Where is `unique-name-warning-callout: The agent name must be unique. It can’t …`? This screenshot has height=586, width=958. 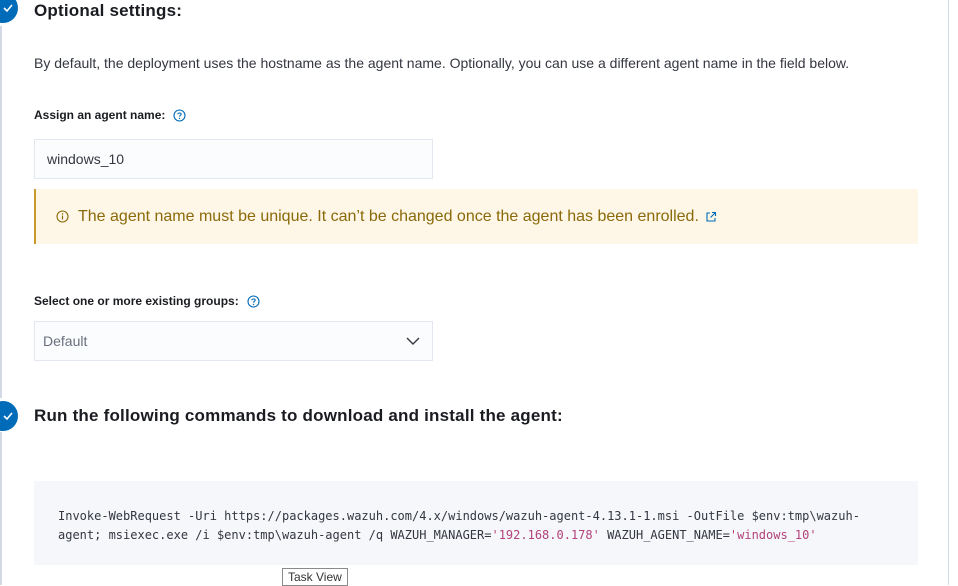 unique-name-warning-callout: The agent name must be unique. It can’t … is located at coordinates (476, 216).